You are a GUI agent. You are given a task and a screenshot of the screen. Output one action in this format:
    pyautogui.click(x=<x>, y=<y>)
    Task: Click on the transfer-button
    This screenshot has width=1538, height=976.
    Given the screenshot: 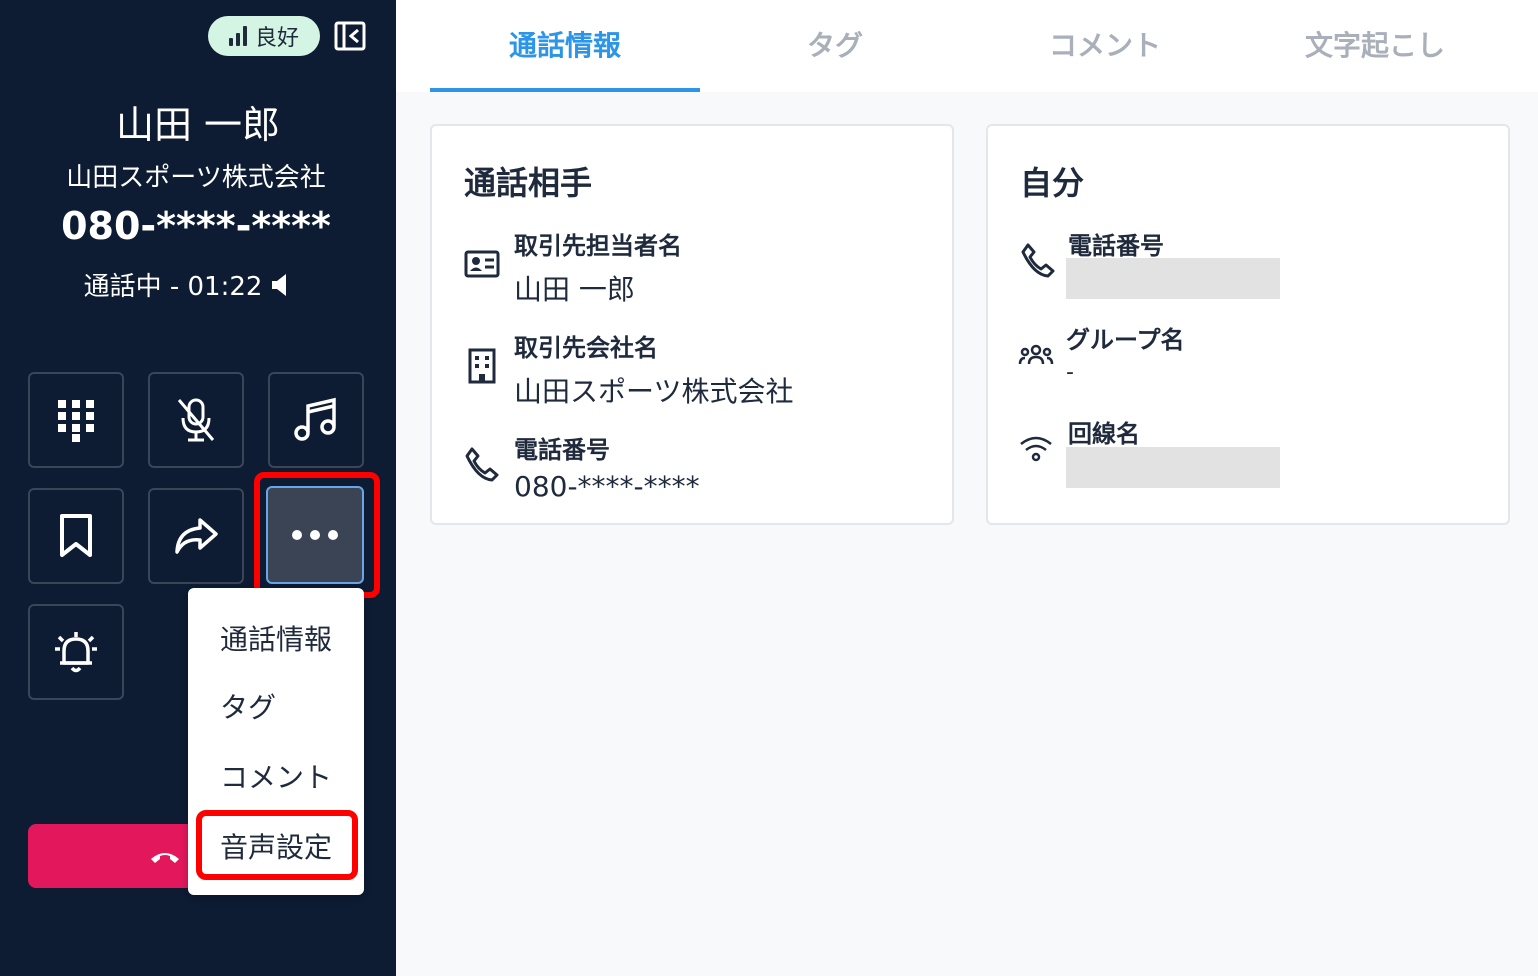 What is the action you would take?
    pyautogui.click(x=196, y=536)
    